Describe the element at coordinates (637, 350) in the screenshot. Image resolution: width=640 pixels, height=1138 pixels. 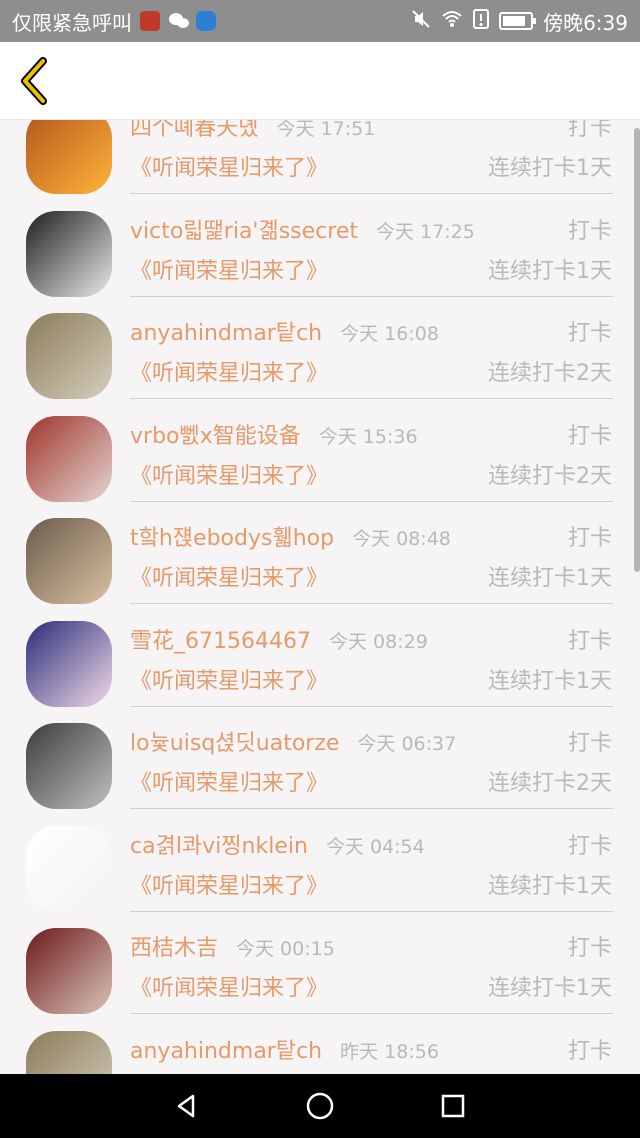
I see `scrollbar` at that location.